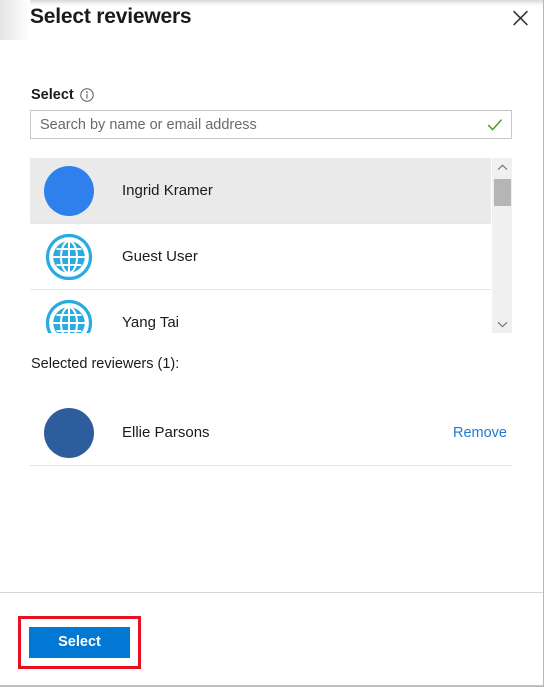  Describe the element at coordinates (150, 322) in the screenshot. I see `list-item-label: Yang Tai` at that location.